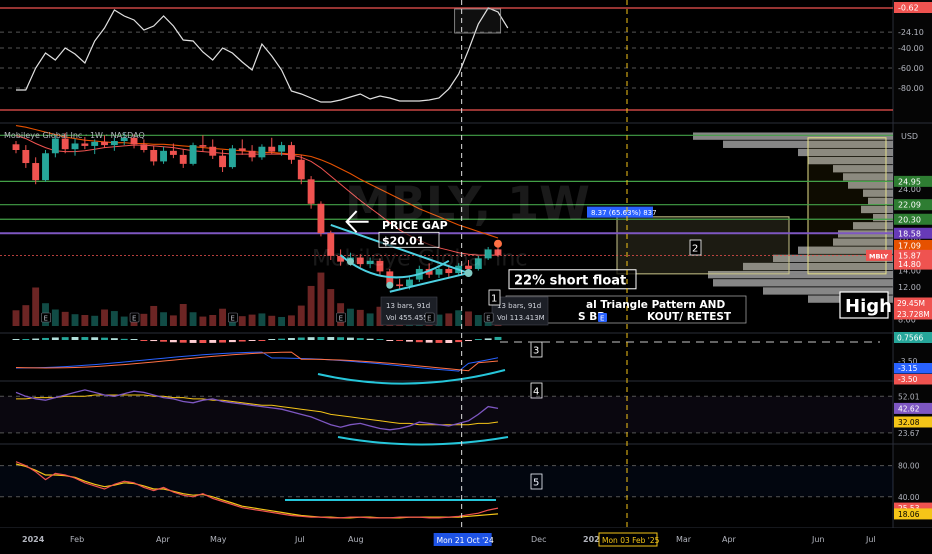 The image size is (932, 554). I want to click on price-axis-tick: 12.00, so click(909, 287).